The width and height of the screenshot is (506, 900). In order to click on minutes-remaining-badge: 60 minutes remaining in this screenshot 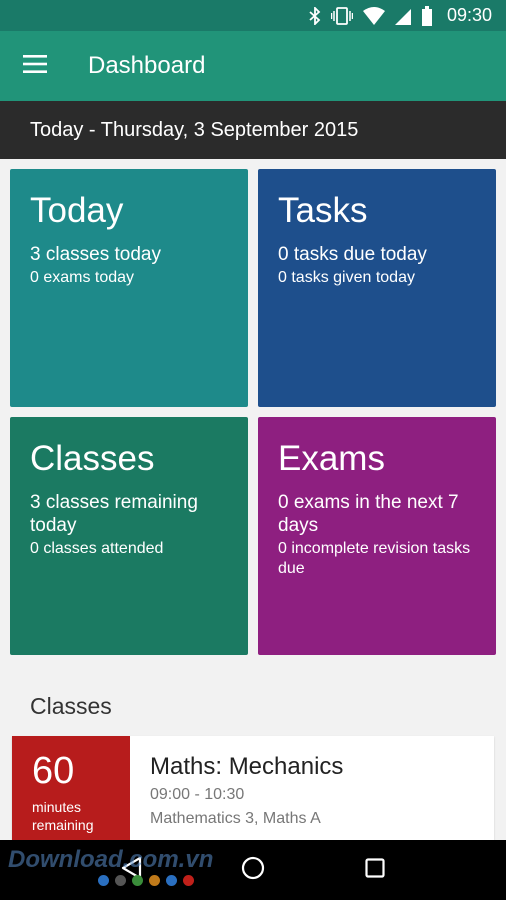, I will do `click(71, 791)`.